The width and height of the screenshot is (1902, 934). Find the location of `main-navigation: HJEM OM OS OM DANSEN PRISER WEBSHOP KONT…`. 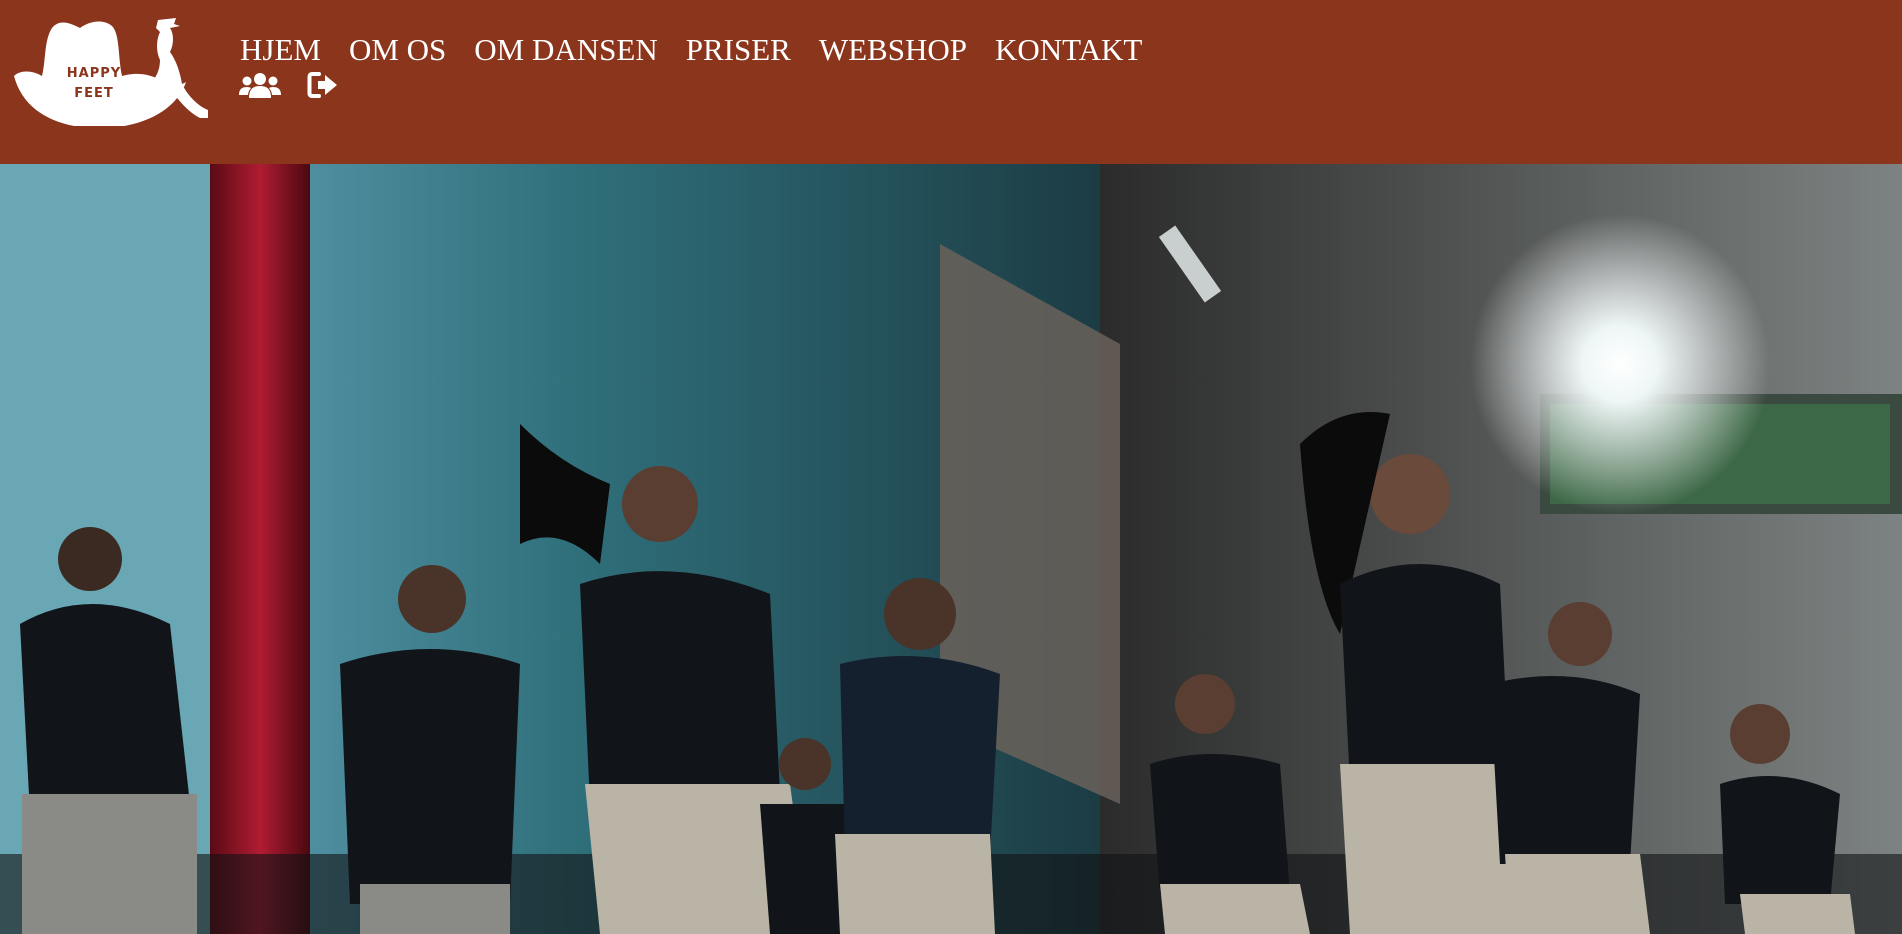

main-navigation: HJEM OM OS OM DANSEN PRISER WEBSHOP KONT… is located at coordinates (691, 50).